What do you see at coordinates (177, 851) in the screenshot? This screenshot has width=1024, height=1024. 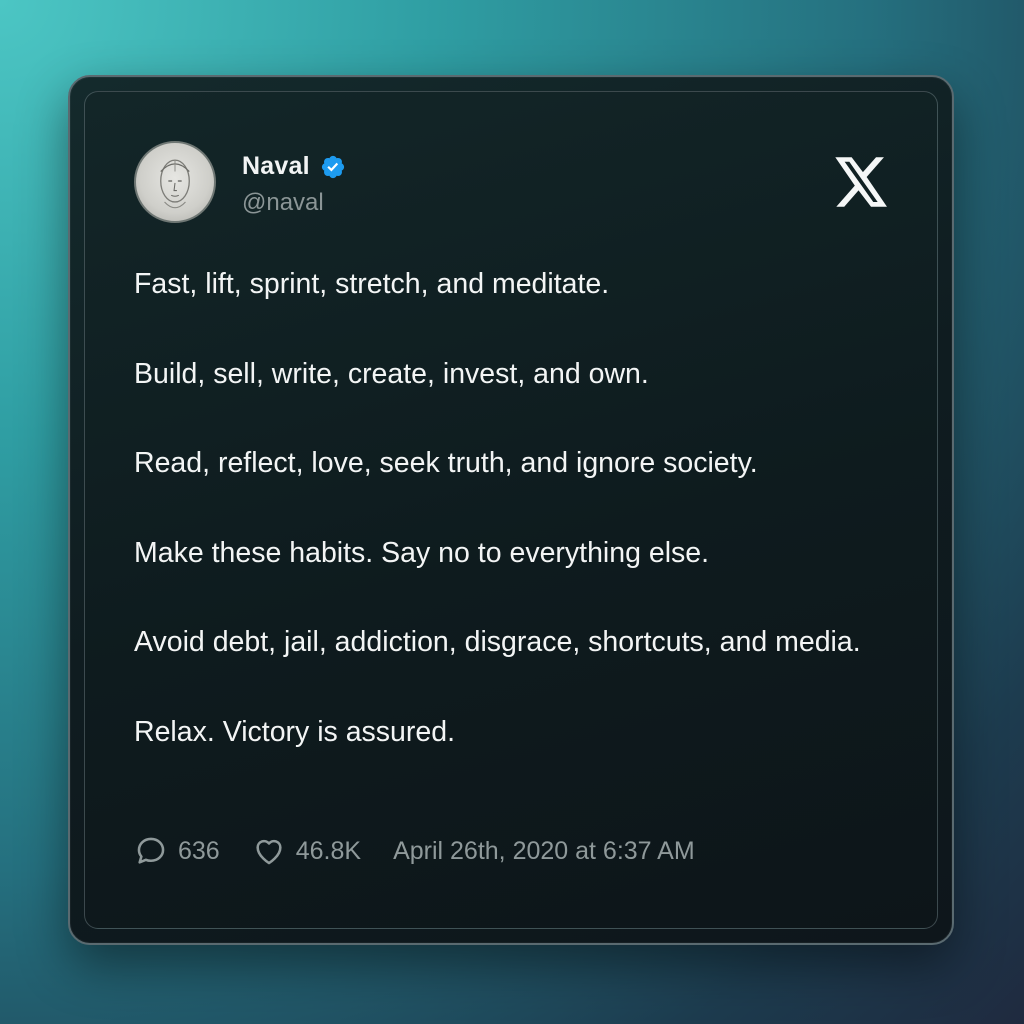 I see `reply-button: 636` at bounding box center [177, 851].